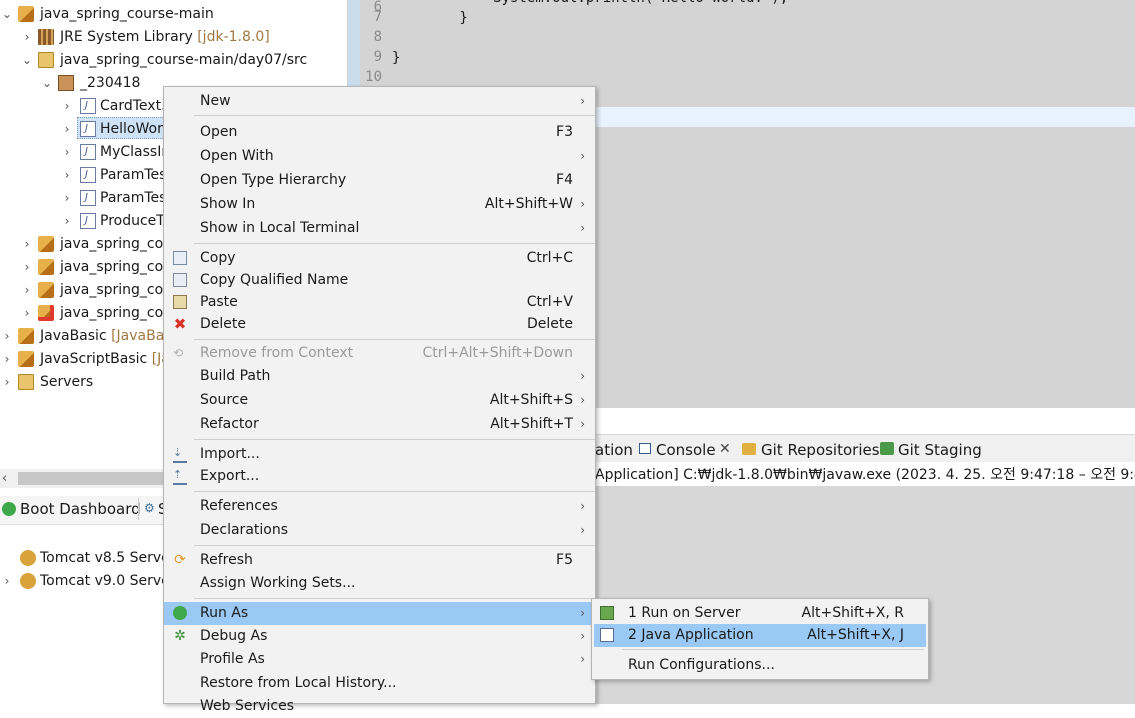 This screenshot has height=718, width=1135. I want to click on menu-item-open: Open F3, so click(379, 132).